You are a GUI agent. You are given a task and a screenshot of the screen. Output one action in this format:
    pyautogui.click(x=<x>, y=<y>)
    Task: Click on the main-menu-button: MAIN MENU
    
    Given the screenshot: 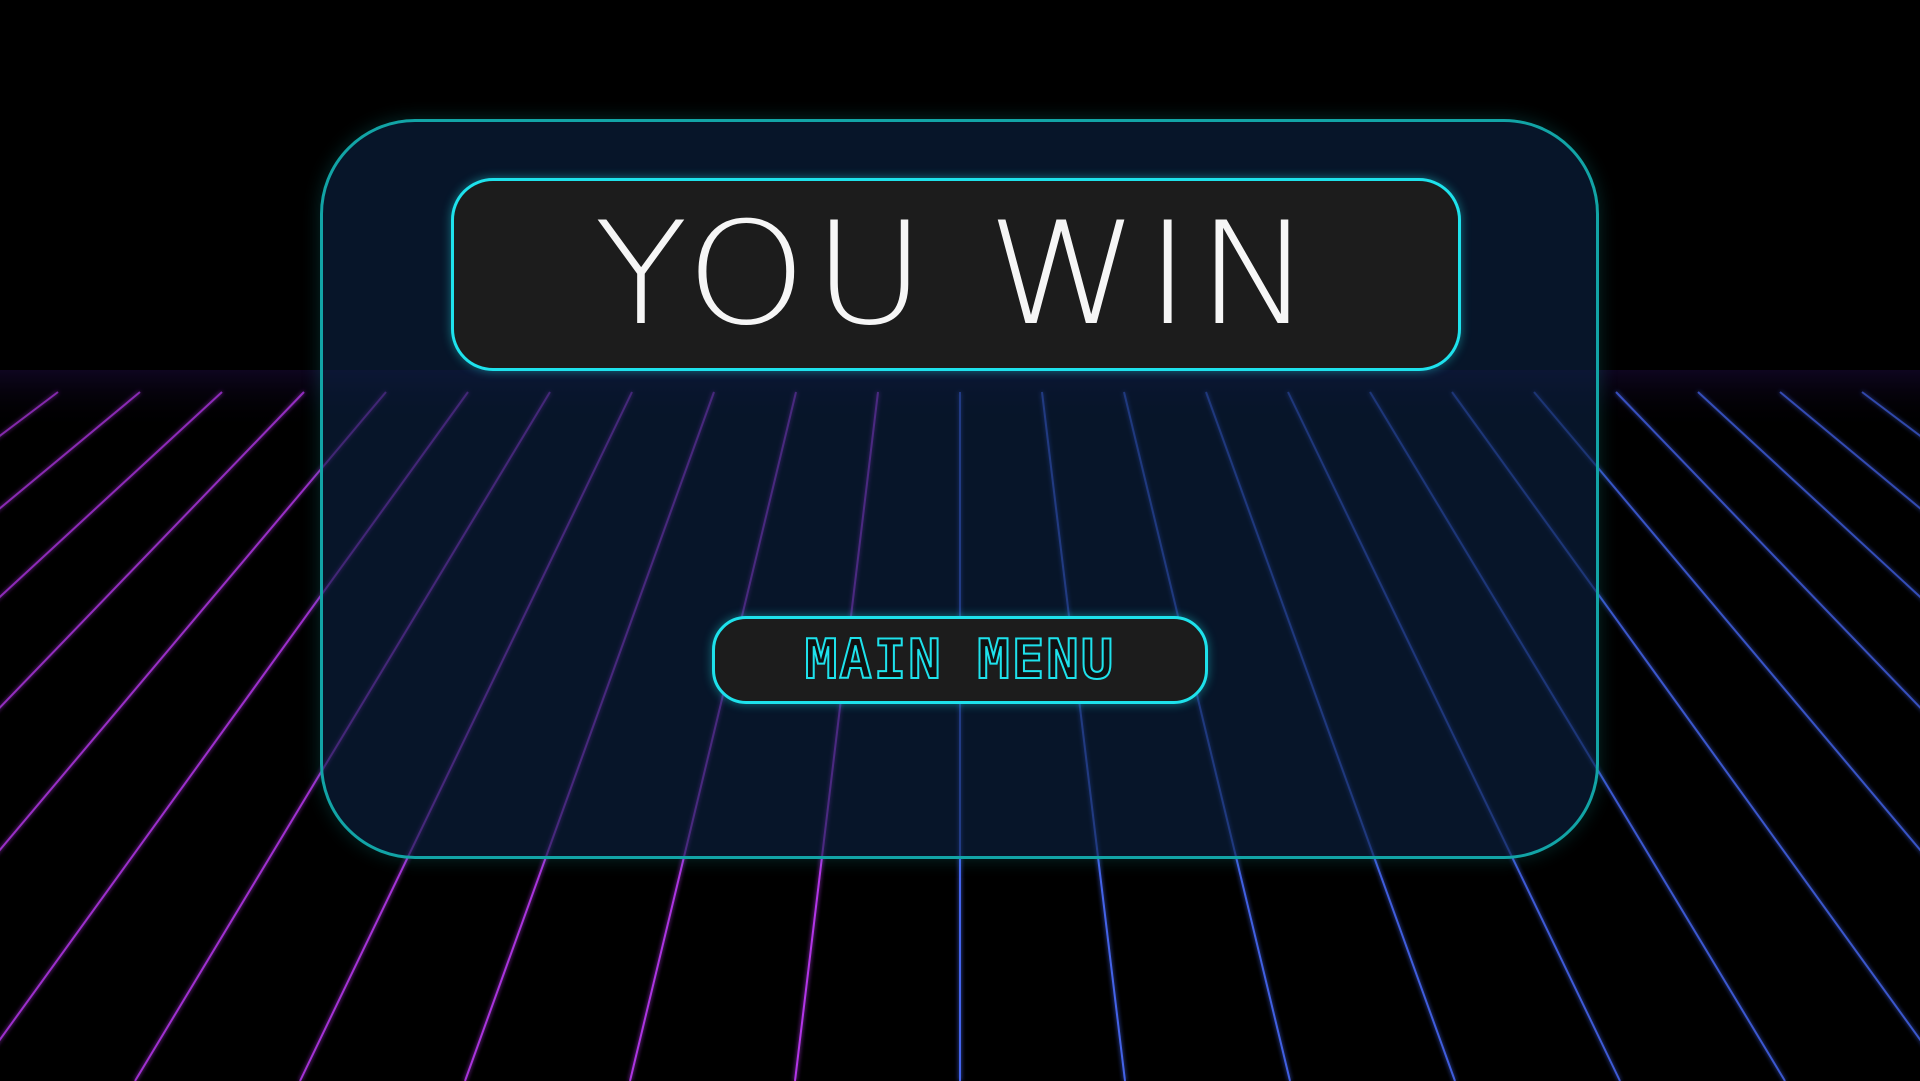 What is the action you would take?
    pyautogui.click(x=960, y=660)
    